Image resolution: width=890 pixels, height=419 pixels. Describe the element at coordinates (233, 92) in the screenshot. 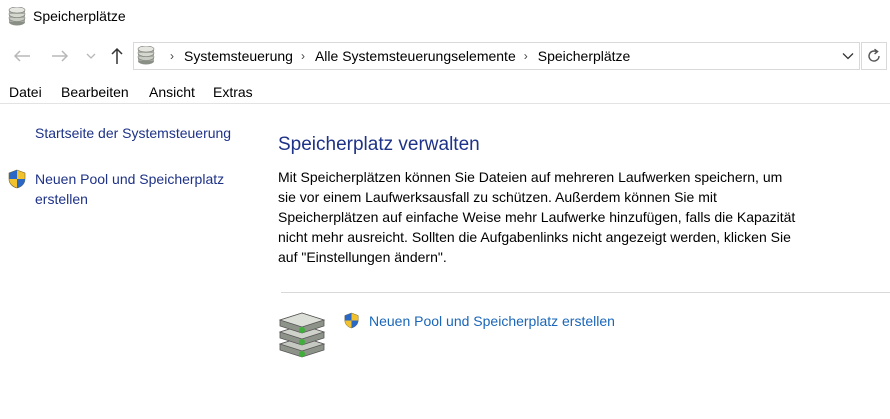

I see `menu-extras: Extras` at that location.